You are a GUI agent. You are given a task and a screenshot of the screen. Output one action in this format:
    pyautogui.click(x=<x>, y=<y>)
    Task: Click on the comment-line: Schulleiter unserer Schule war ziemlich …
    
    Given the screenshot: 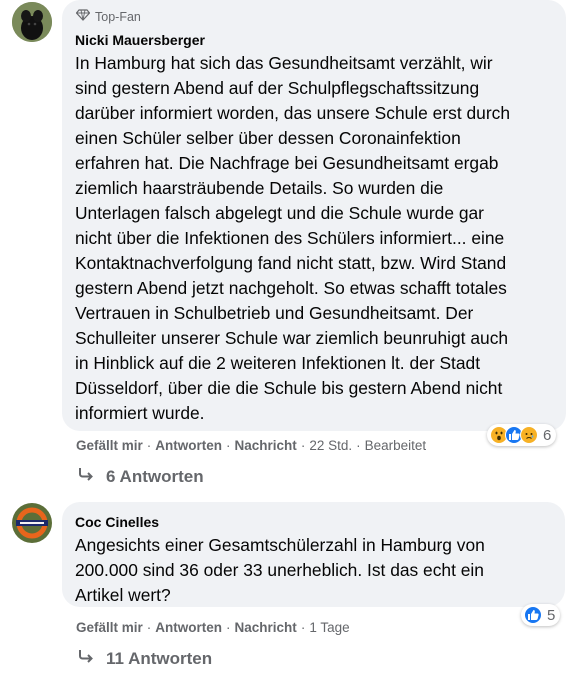 What is the action you would take?
    pyautogui.click(x=292, y=338)
    